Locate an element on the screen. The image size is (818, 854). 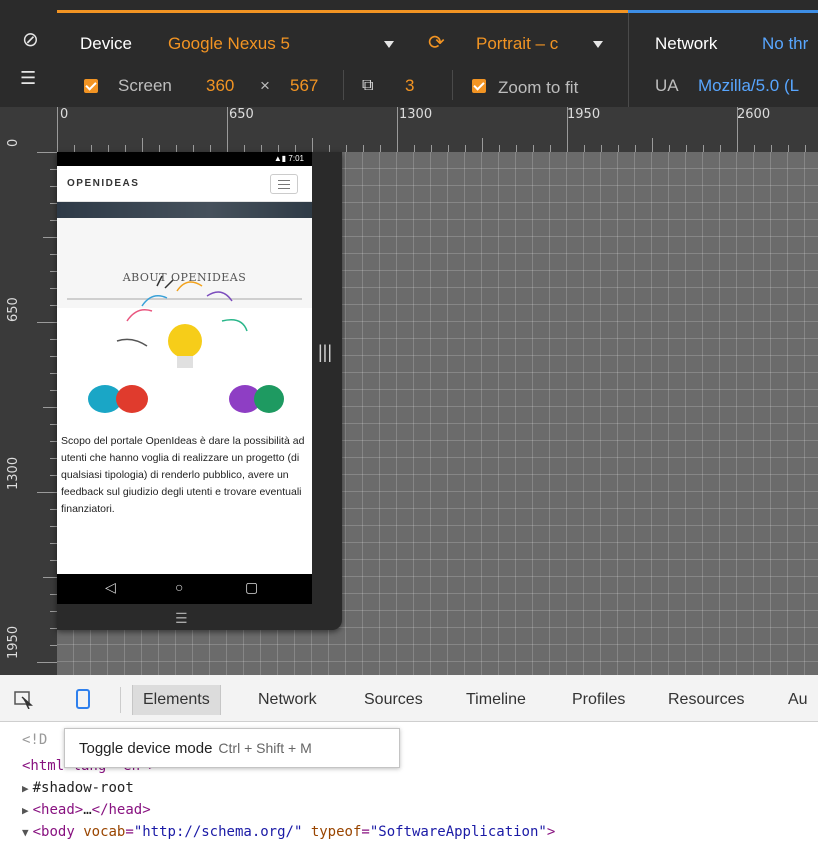
ruler-top-label: 2600 is located at coordinates (754, 114).